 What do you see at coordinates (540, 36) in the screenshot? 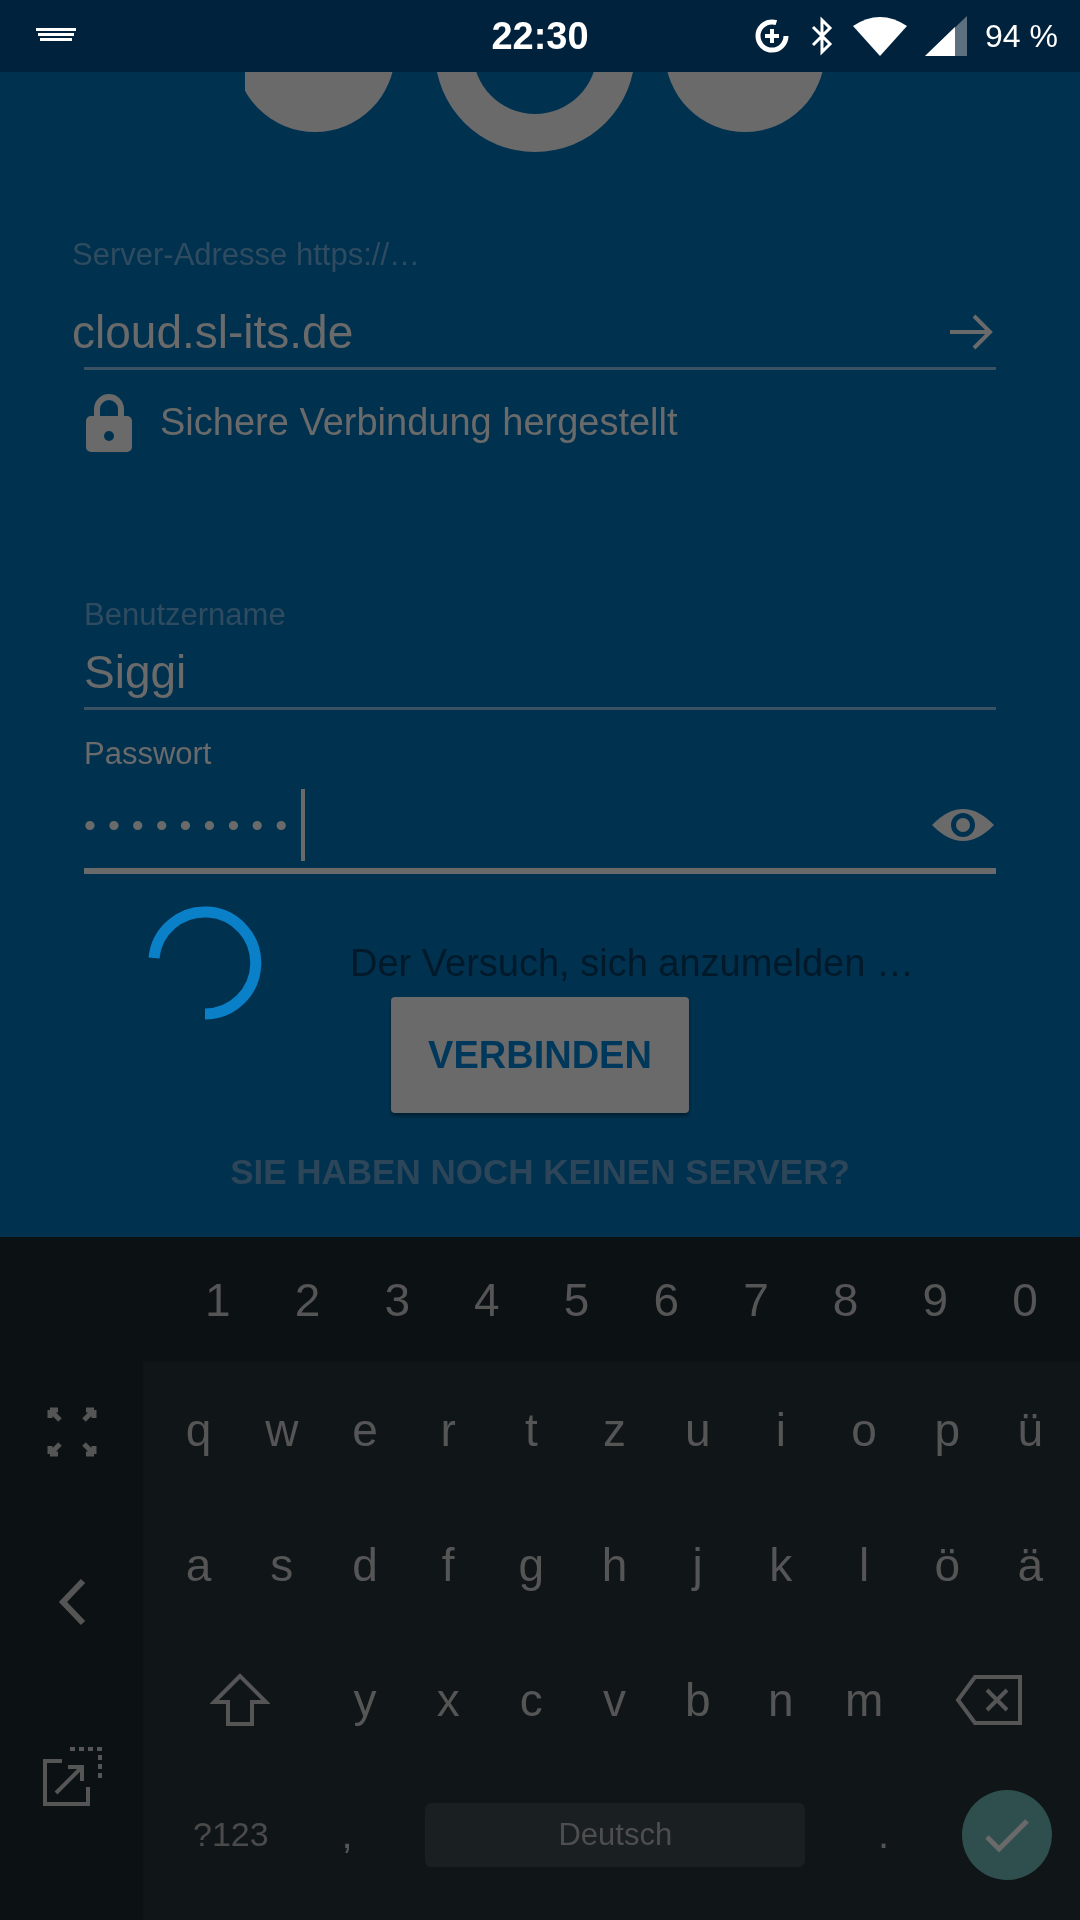
I see `clock-time: 22:30` at bounding box center [540, 36].